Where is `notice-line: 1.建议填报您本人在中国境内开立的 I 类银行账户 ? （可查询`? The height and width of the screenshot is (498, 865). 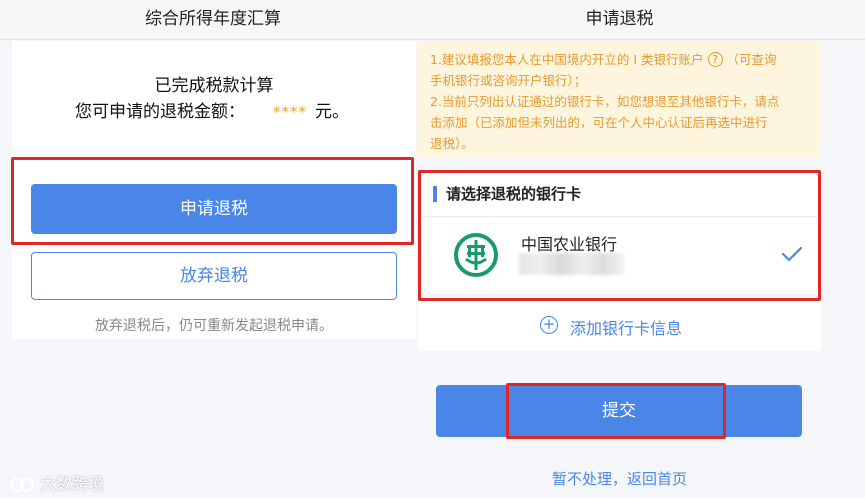 notice-line: 1.建议填报您本人在中国境内开立的 I 类银行账户 ? （可查询 is located at coordinates (619, 59).